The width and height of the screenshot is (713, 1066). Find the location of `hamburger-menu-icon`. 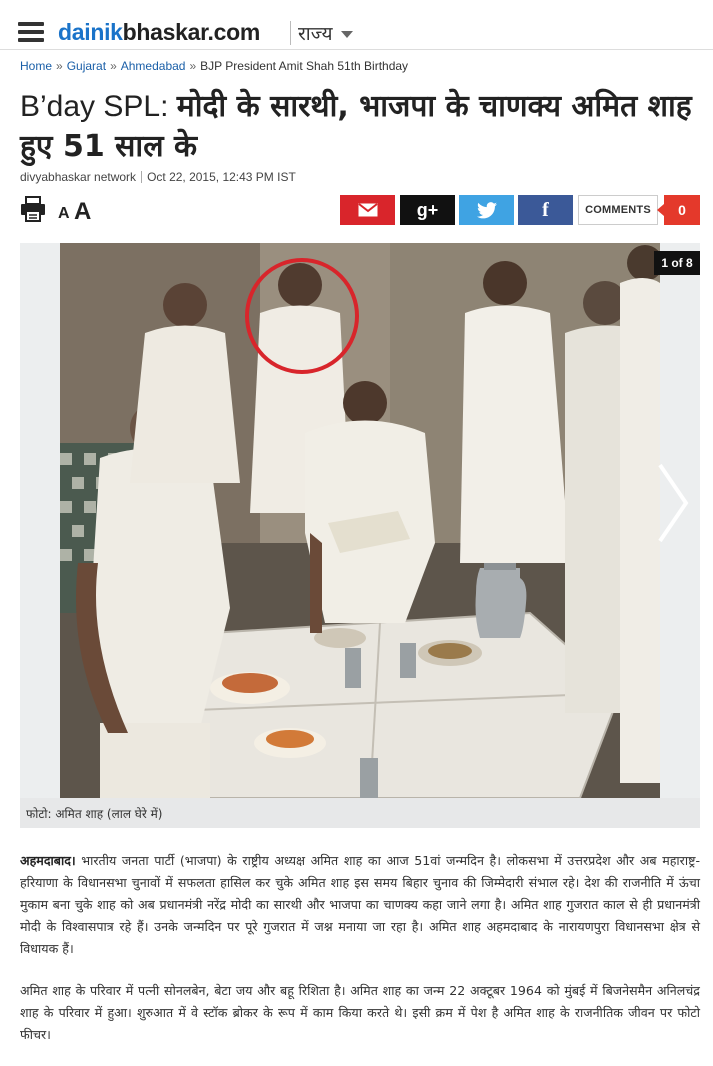

hamburger-menu-icon is located at coordinates (31, 32).